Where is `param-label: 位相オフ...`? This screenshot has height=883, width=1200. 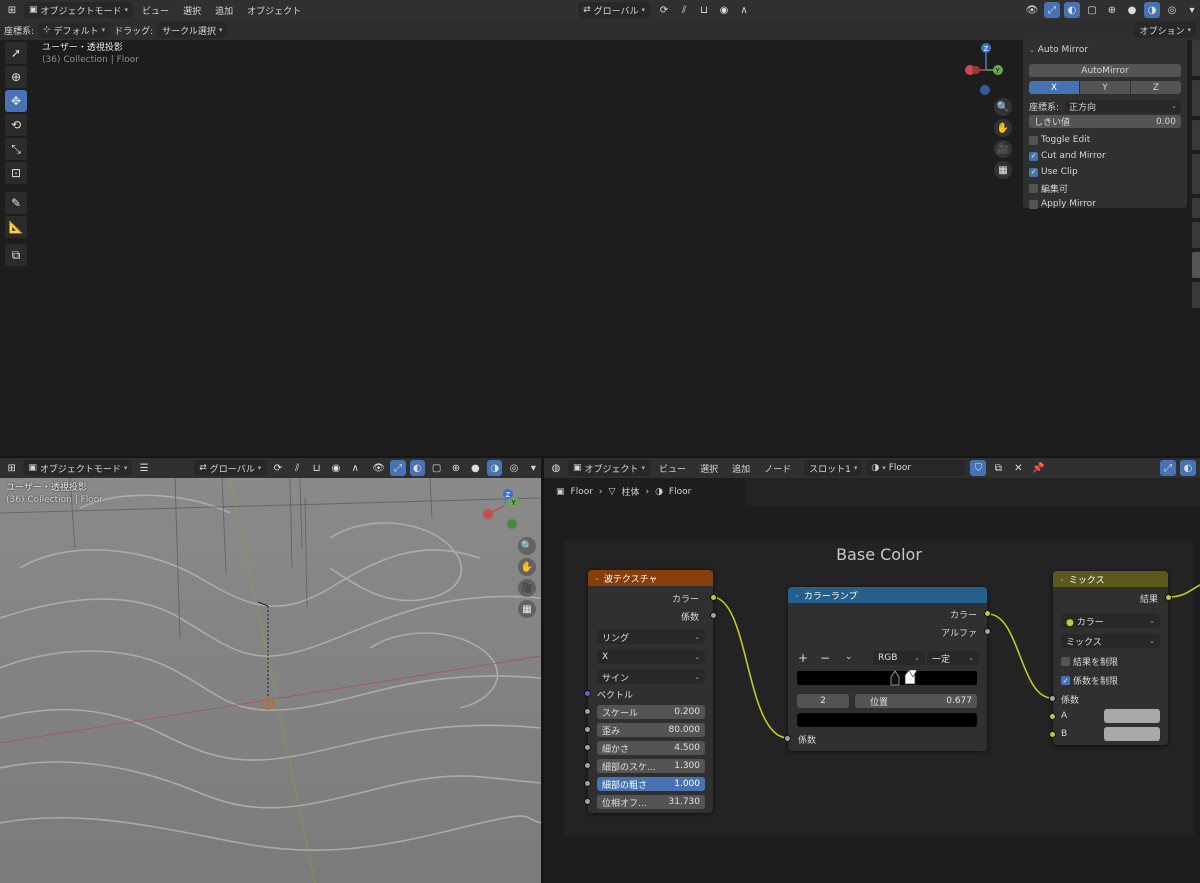
param-label: 位相オフ... is located at coordinates (624, 803).